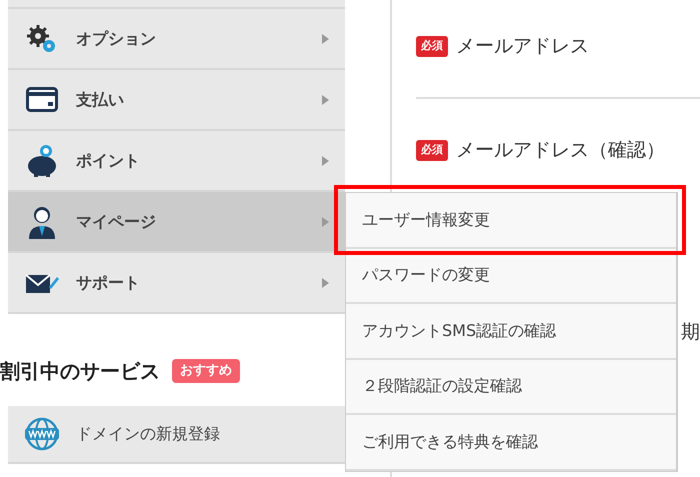  I want to click on section-title: 割引中のサービス, so click(80, 371).